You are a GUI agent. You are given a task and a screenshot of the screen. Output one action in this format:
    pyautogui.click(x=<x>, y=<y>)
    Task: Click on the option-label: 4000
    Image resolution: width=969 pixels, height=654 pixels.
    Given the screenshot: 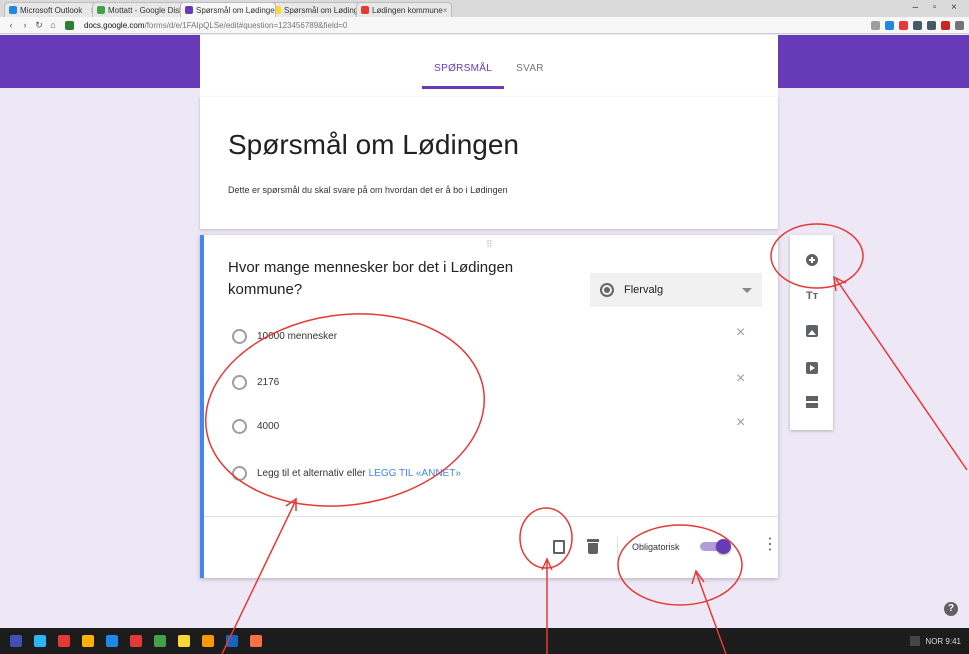 What is the action you would take?
    pyautogui.click(x=268, y=426)
    